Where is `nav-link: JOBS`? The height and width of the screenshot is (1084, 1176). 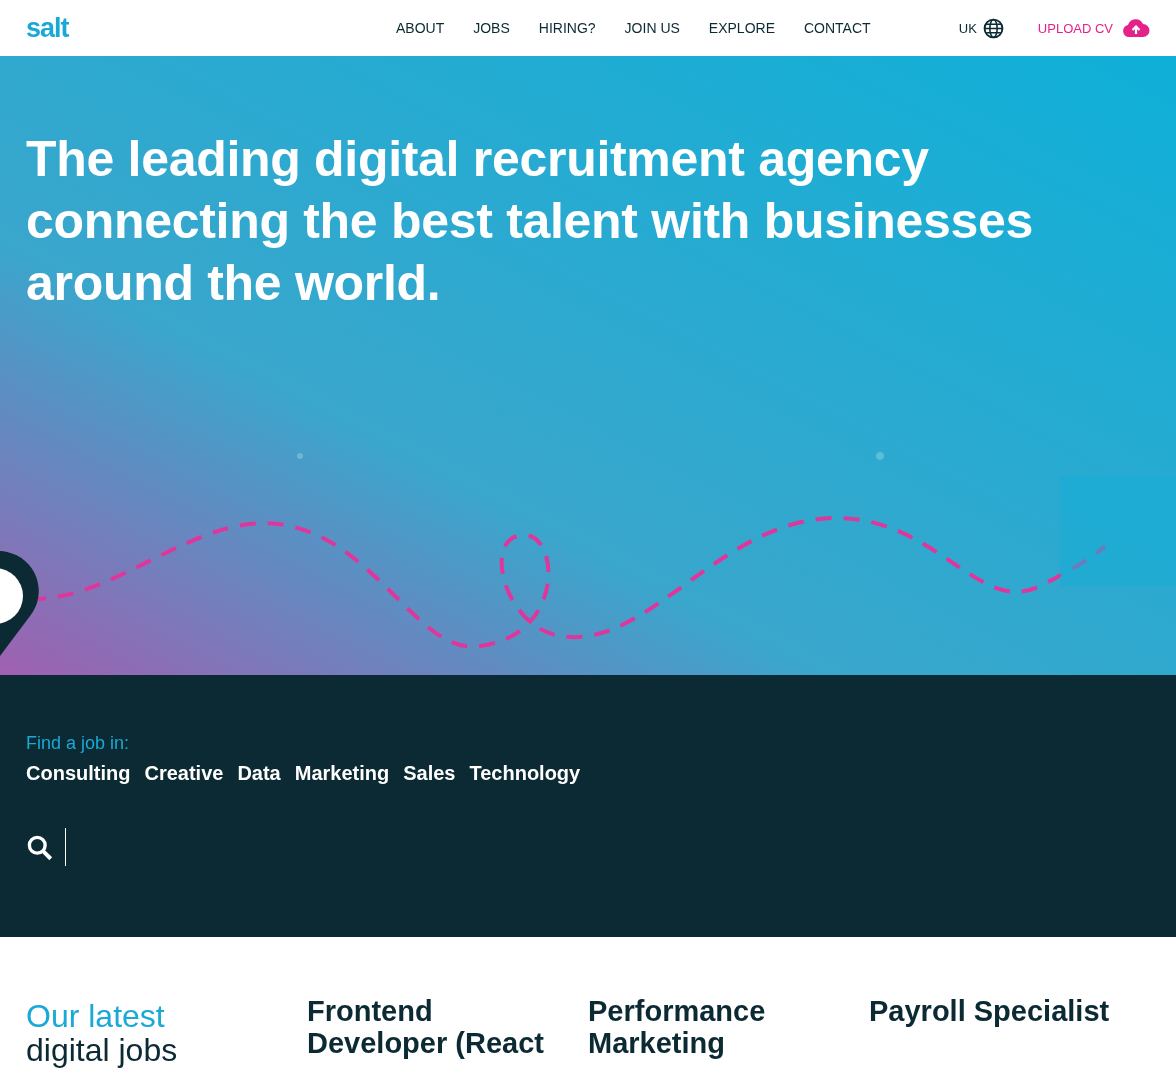 nav-link: JOBS is located at coordinates (491, 28).